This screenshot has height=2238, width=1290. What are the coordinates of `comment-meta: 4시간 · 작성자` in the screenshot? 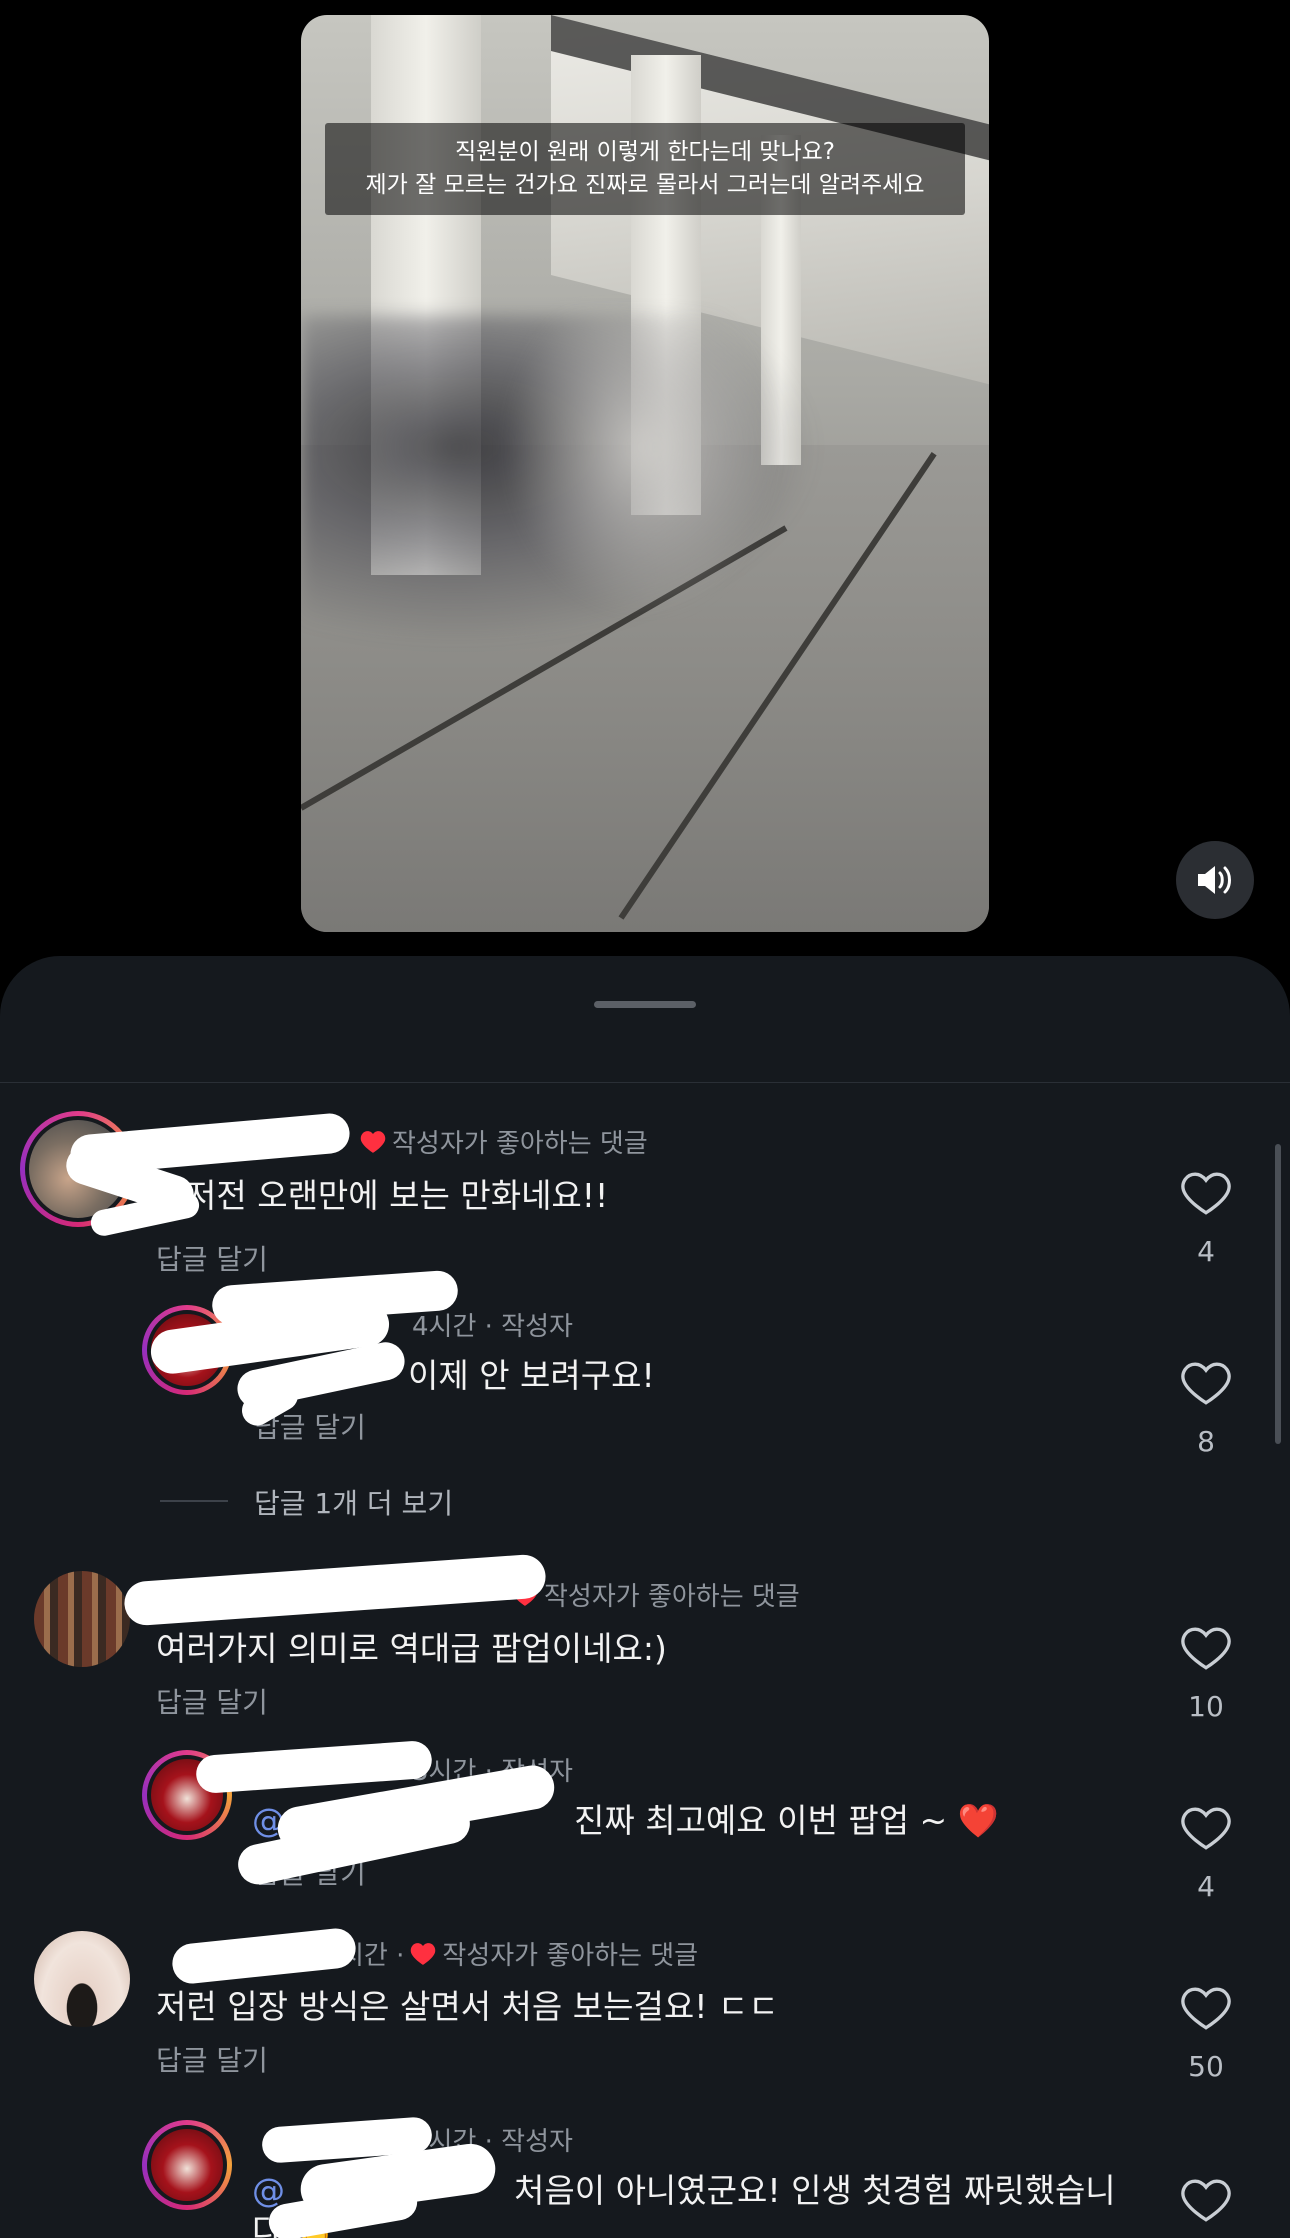 It's located at (492, 1327).